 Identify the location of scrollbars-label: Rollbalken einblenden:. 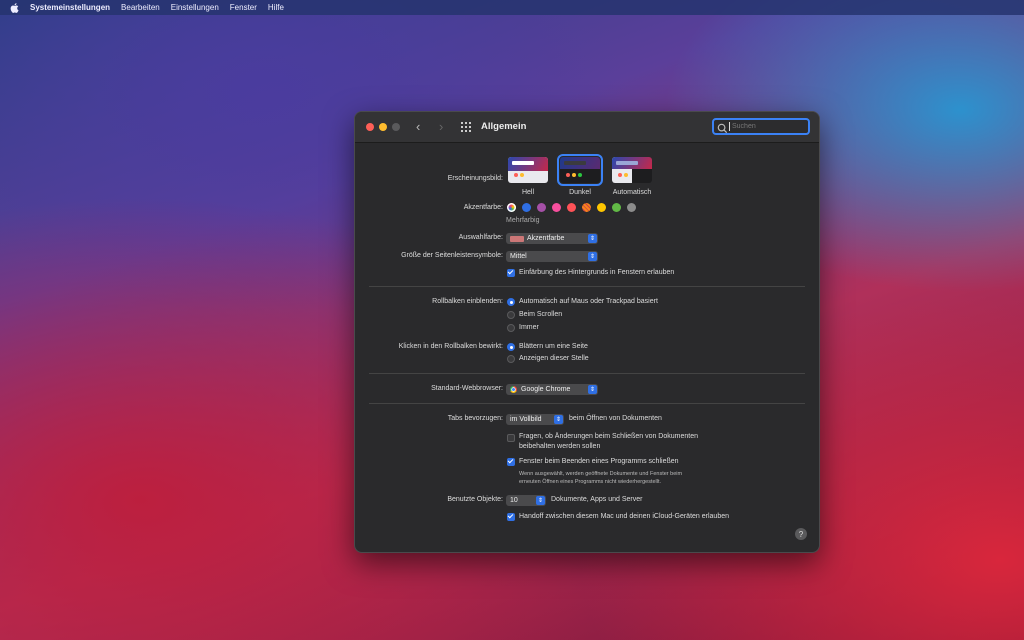
(467, 301).